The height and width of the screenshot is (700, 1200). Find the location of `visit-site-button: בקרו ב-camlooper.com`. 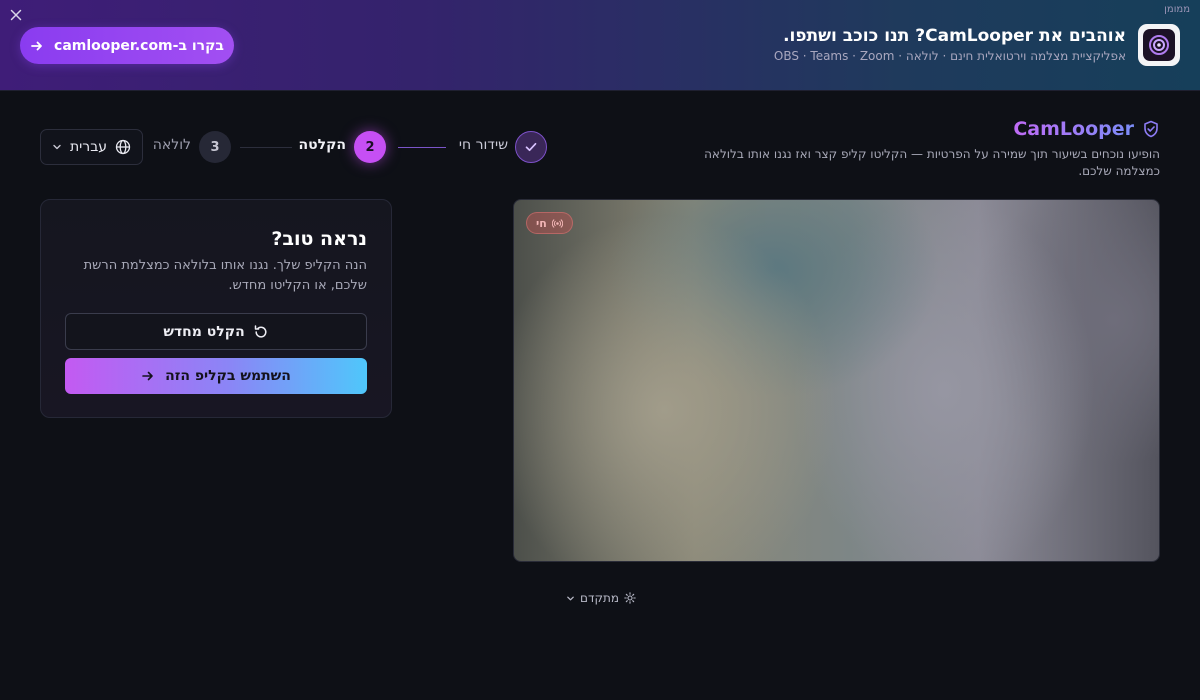

visit-site-button: בקרו ב-camlooper.com is located at coordinates (127, 45).